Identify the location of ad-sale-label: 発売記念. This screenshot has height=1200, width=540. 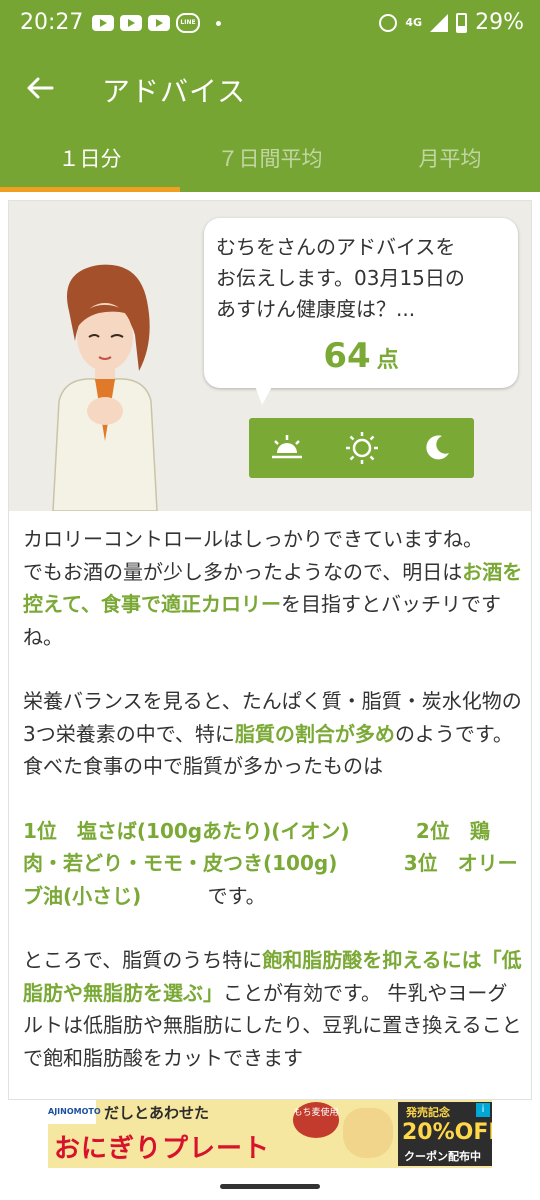
(428, 1112).